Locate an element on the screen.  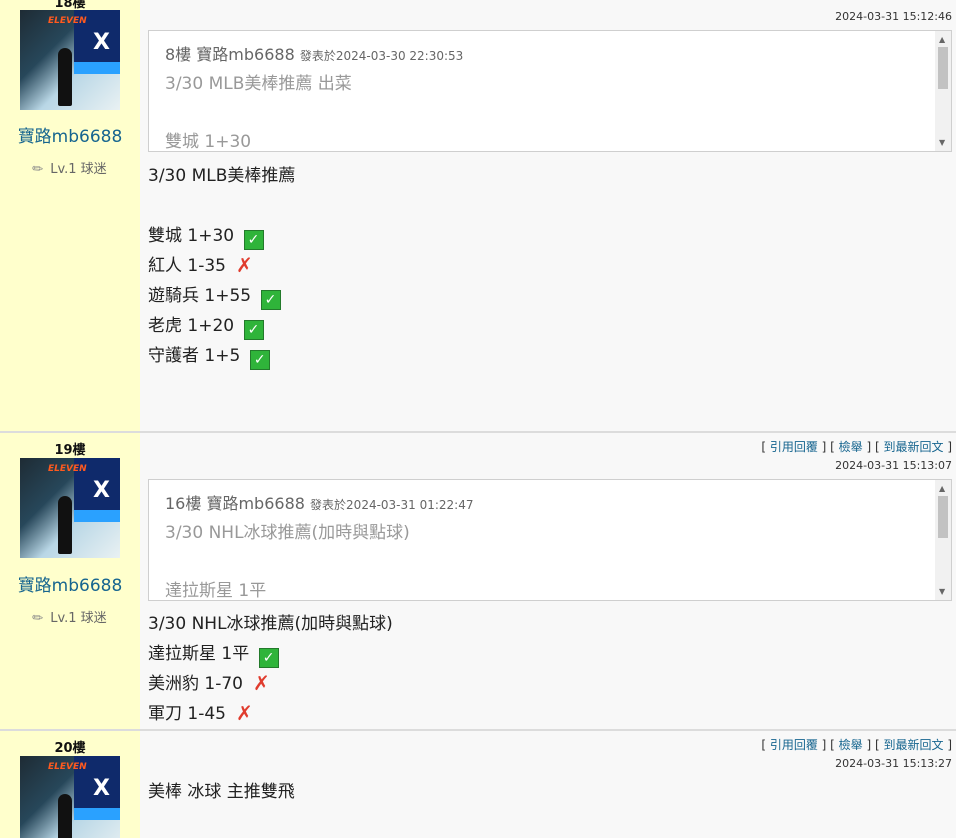
pick-line: 老虎 1+20 ✓ is located at coordinates (221, 326).